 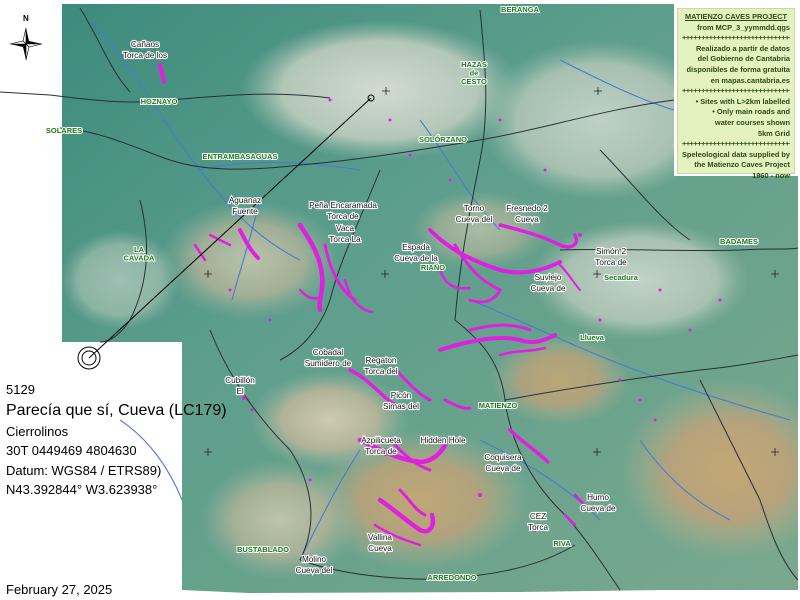 What do you see at coordinates (474, 208) in the screenshot?
I see `cave-label: Torno` at bounding box center [474, 208].